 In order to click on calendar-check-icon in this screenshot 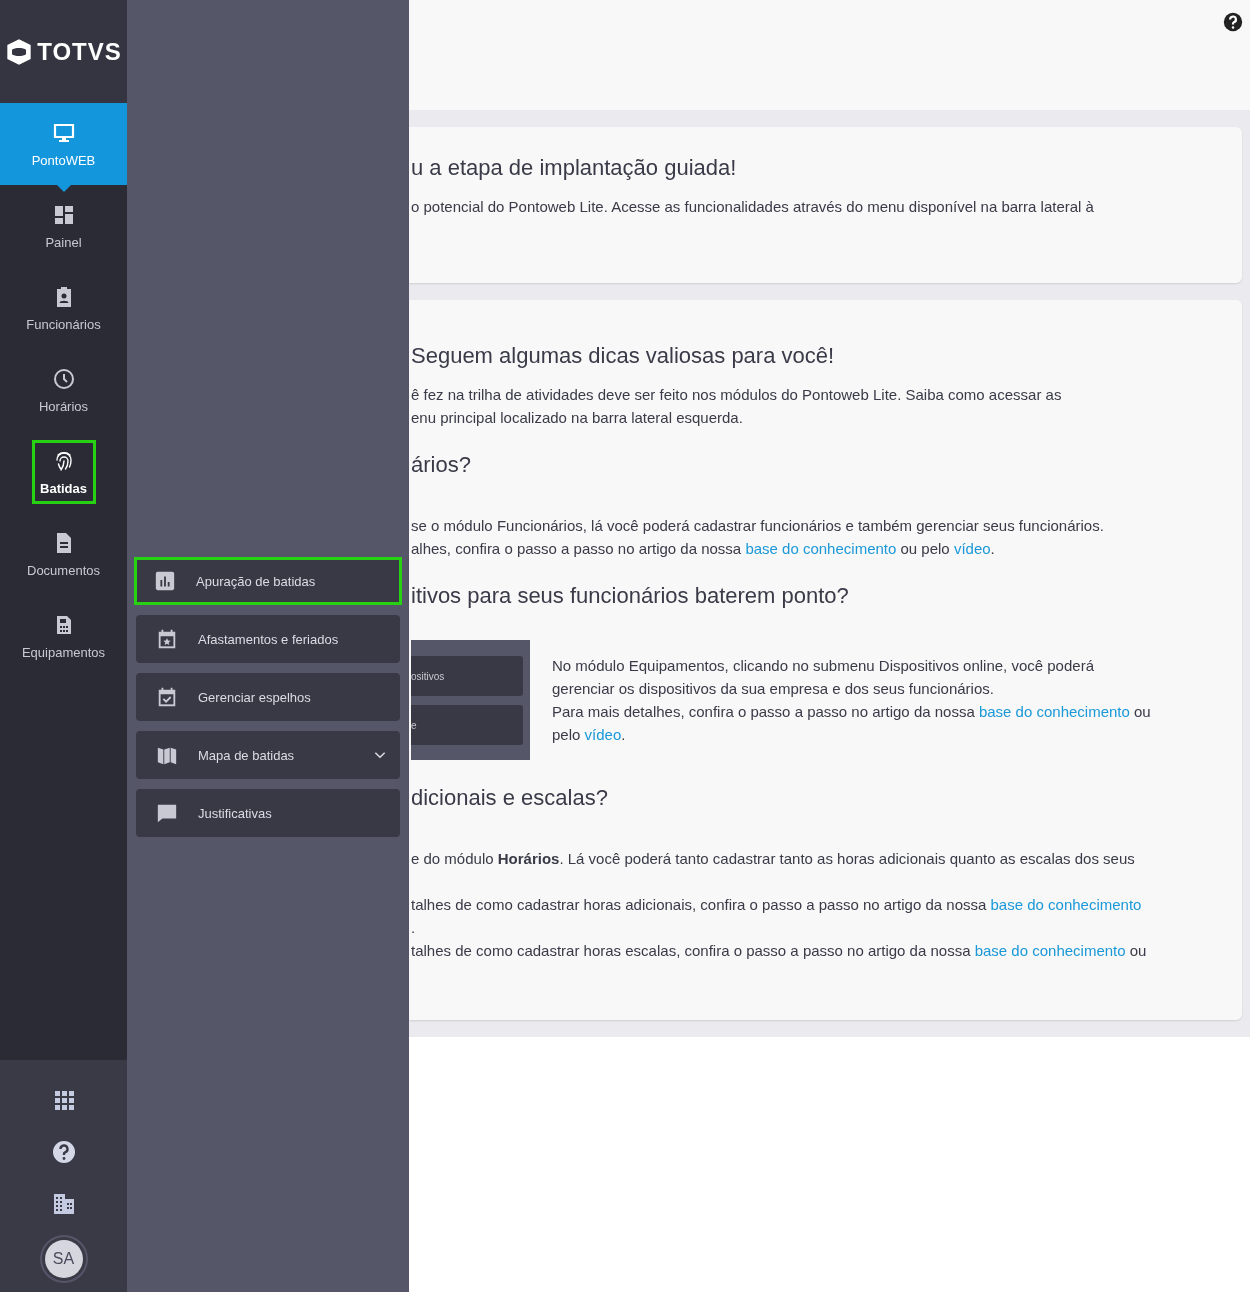, I will do `click(167, 697)`.